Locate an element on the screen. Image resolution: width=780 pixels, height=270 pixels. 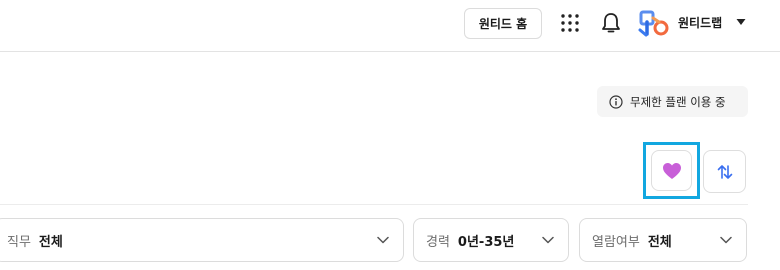
job-filter-label: 직무 is located at coordinates (19, 242).